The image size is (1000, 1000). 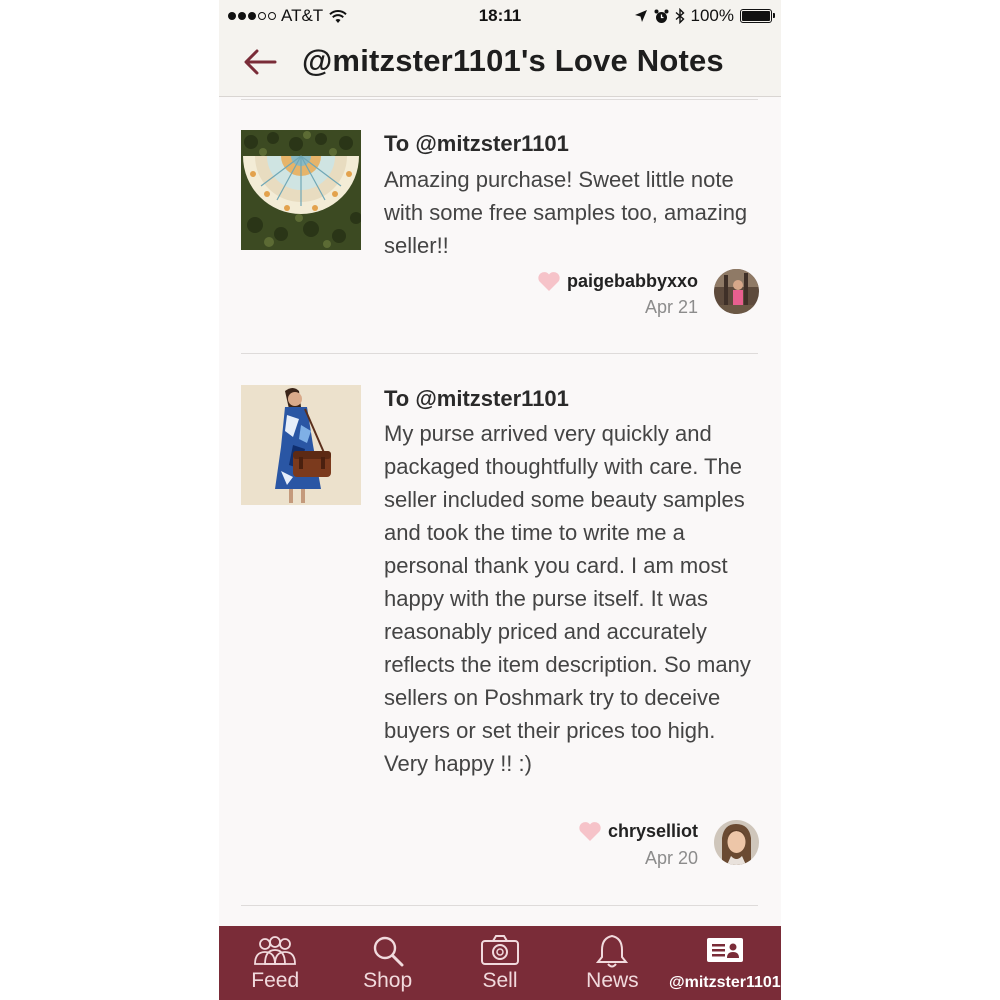 What do you see at coordinates (500, 16) in the screenshot?
I see `status-bar: AT&T 18:11 100%` at bounding box center [500, 16].